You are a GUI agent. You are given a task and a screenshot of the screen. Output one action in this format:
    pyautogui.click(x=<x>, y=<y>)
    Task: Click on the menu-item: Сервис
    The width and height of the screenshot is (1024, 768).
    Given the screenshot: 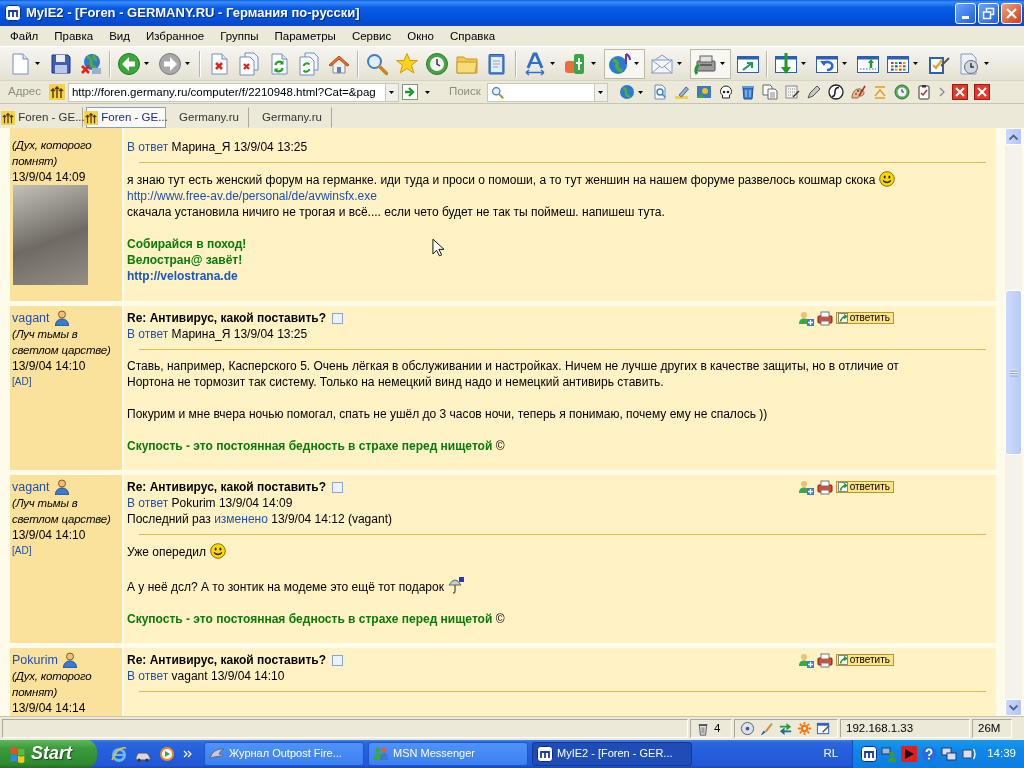 What is the action you would take?
    pyautogui.click(x=371, y=36)
    